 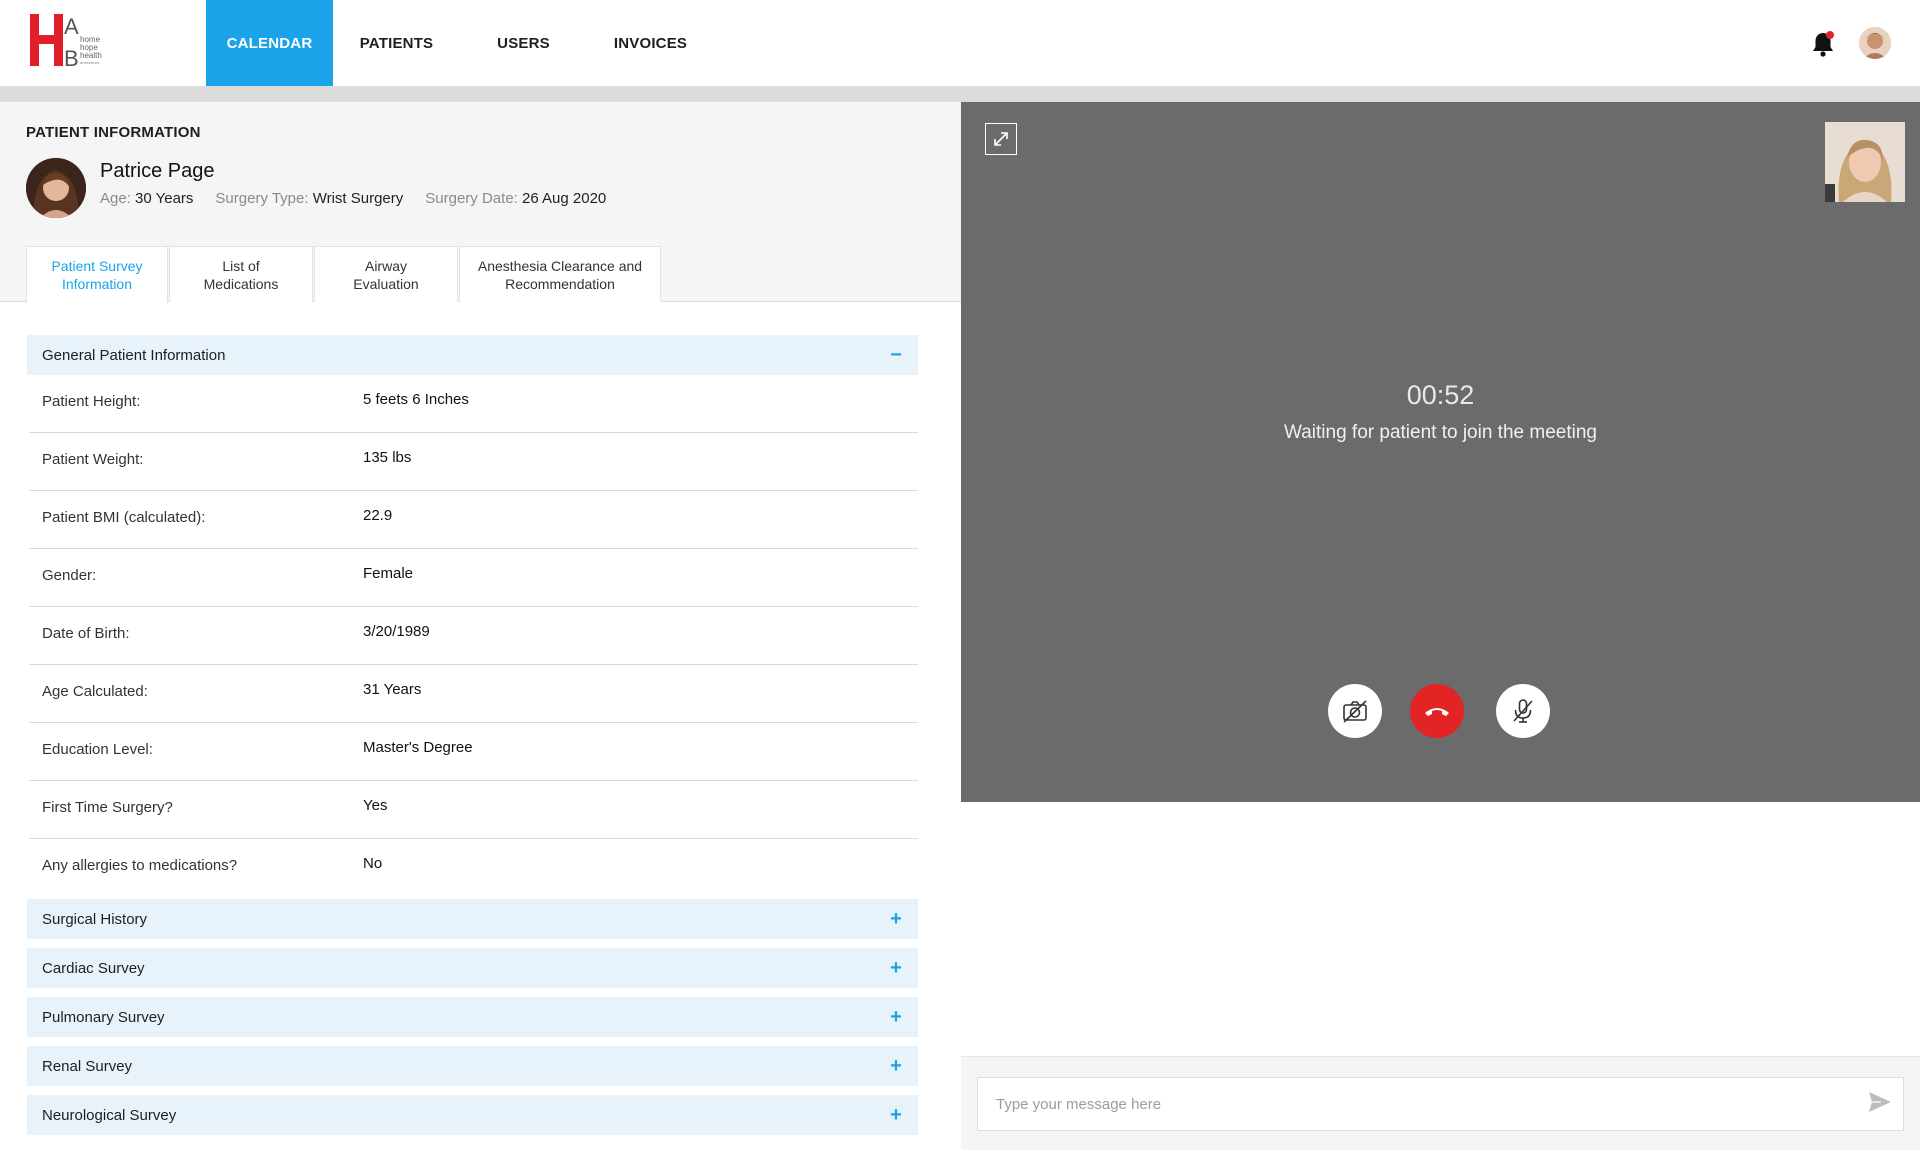 I want to click on tab-label-line2: Medications, so click(x=241, y=283).